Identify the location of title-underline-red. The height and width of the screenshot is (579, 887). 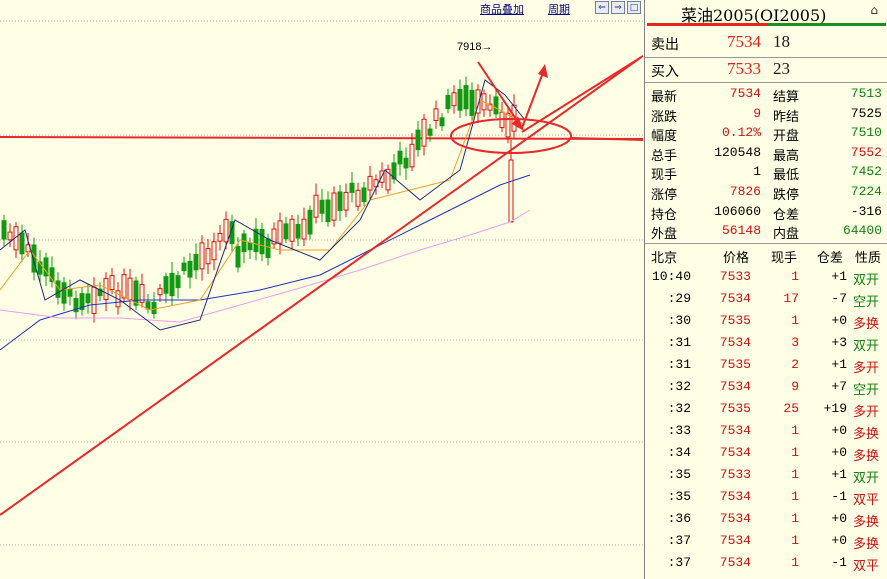
(707, 24).